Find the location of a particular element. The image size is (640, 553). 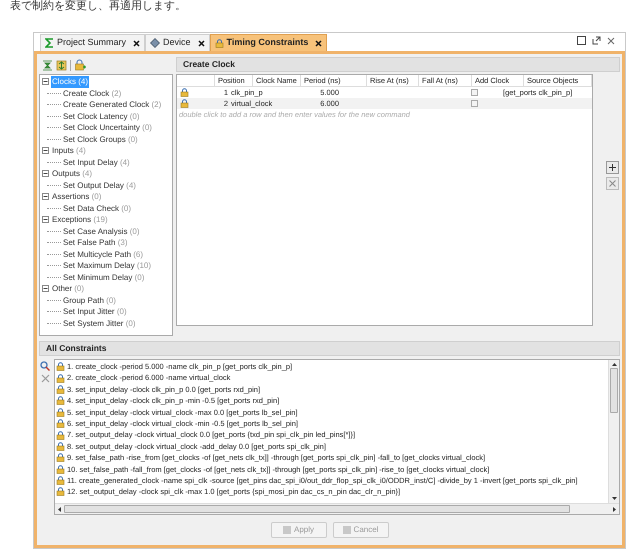

tree-group: Exceptions (19) is located at coordinates (80, 220).